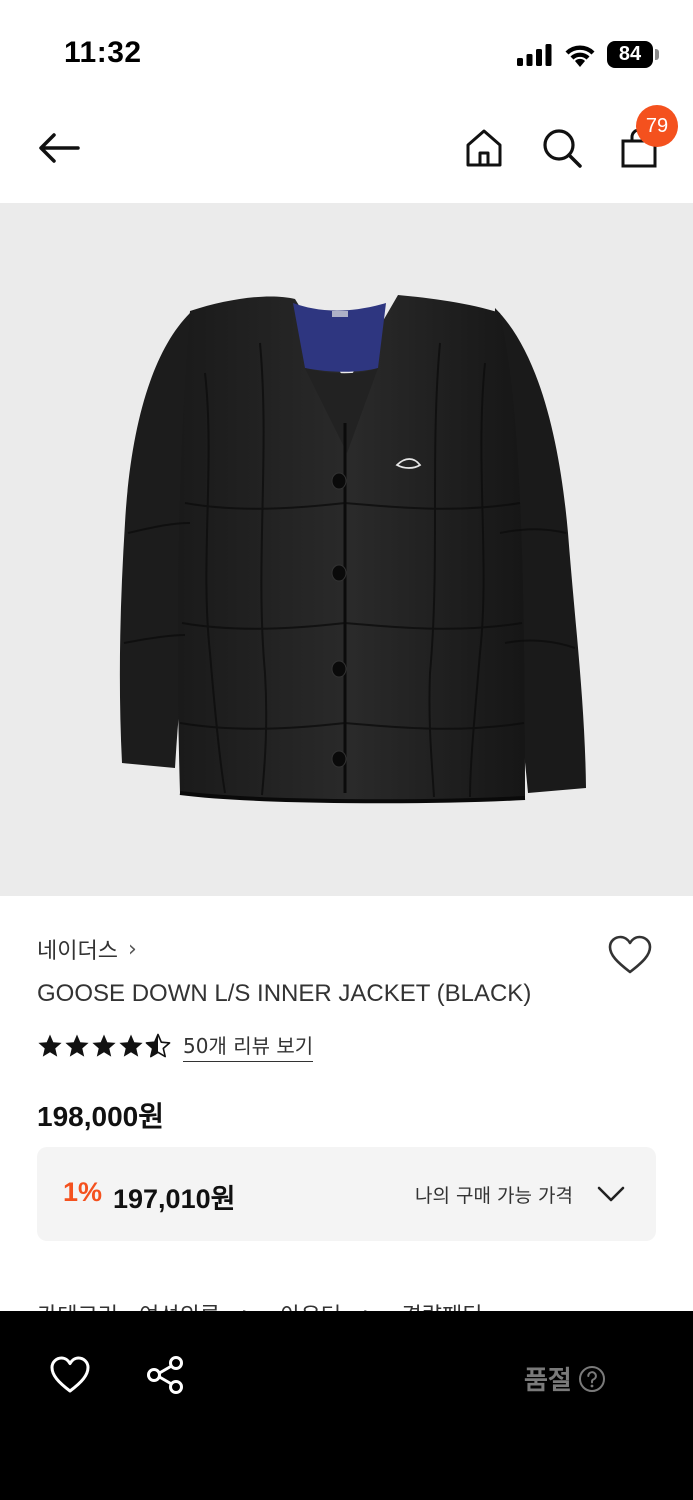  Describe the element at coordinates (175, 1046) in the screenshot. I see `rating-row: 50개 리뷰 보기` at that location.